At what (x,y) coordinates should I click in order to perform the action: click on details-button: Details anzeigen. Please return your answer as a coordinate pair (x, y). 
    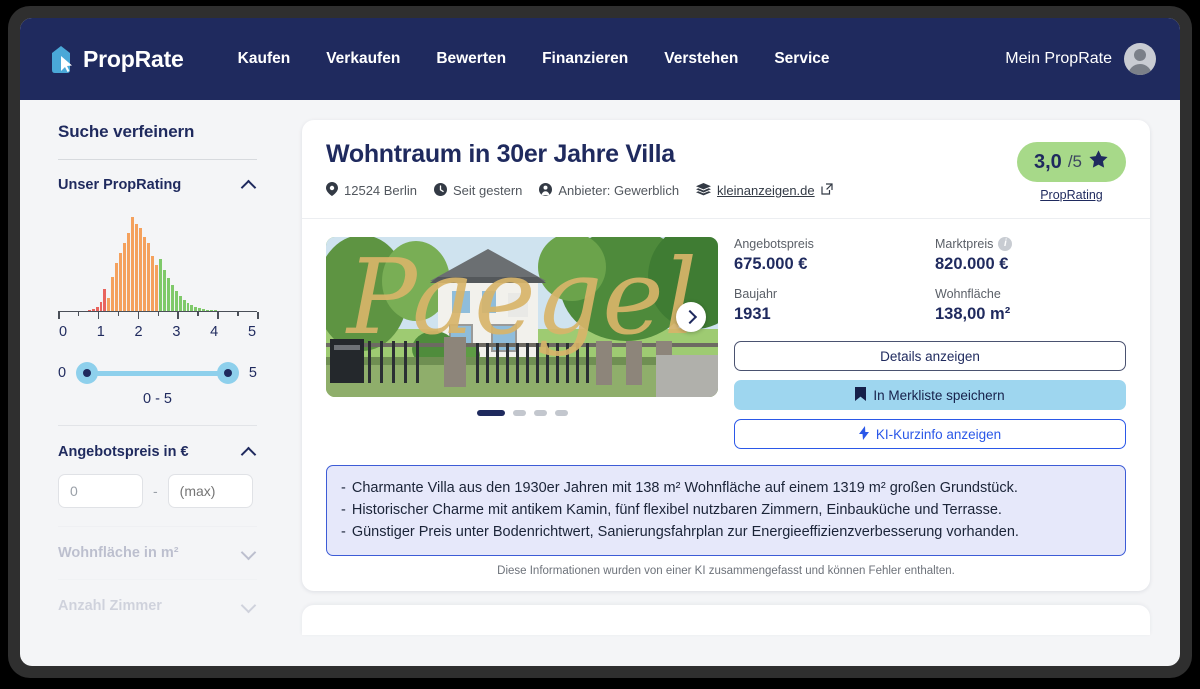
    Looking at the image, I should click on (930, 356).